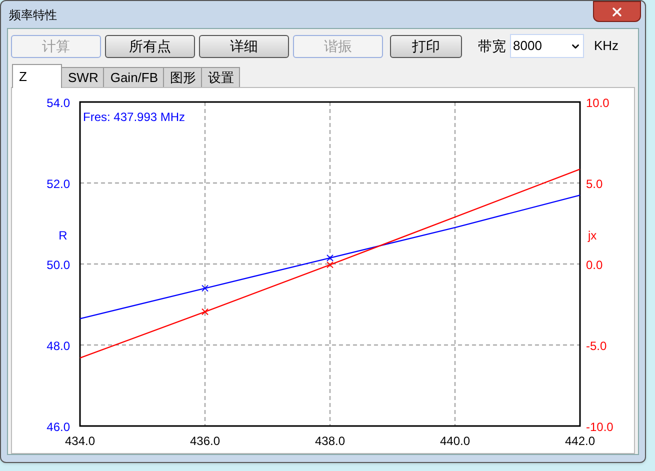 This screenshot has height=471, width=655. I want to click on left-axis-tick-label: 50.0, so click(58, 265).